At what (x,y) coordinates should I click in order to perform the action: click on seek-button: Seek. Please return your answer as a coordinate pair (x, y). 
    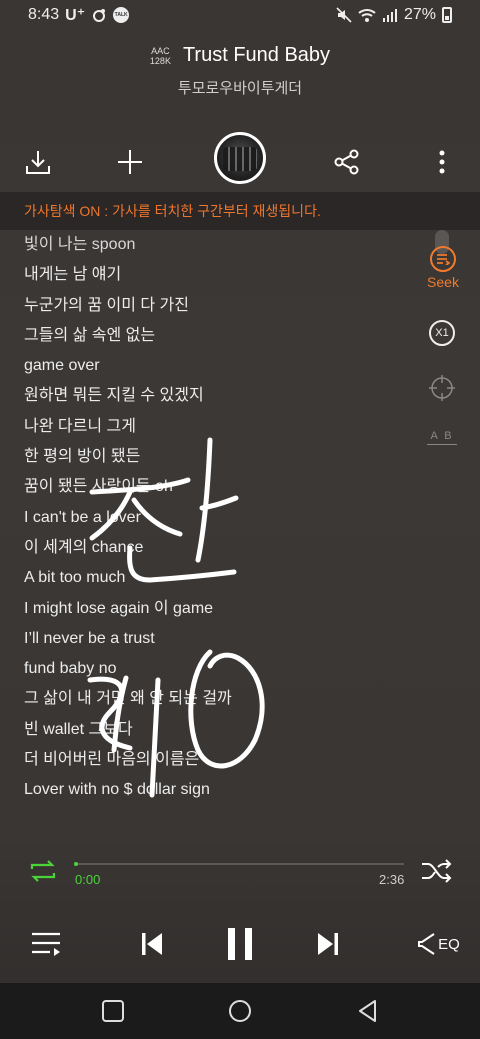
    Looking at the image, I should click on (443, 268).